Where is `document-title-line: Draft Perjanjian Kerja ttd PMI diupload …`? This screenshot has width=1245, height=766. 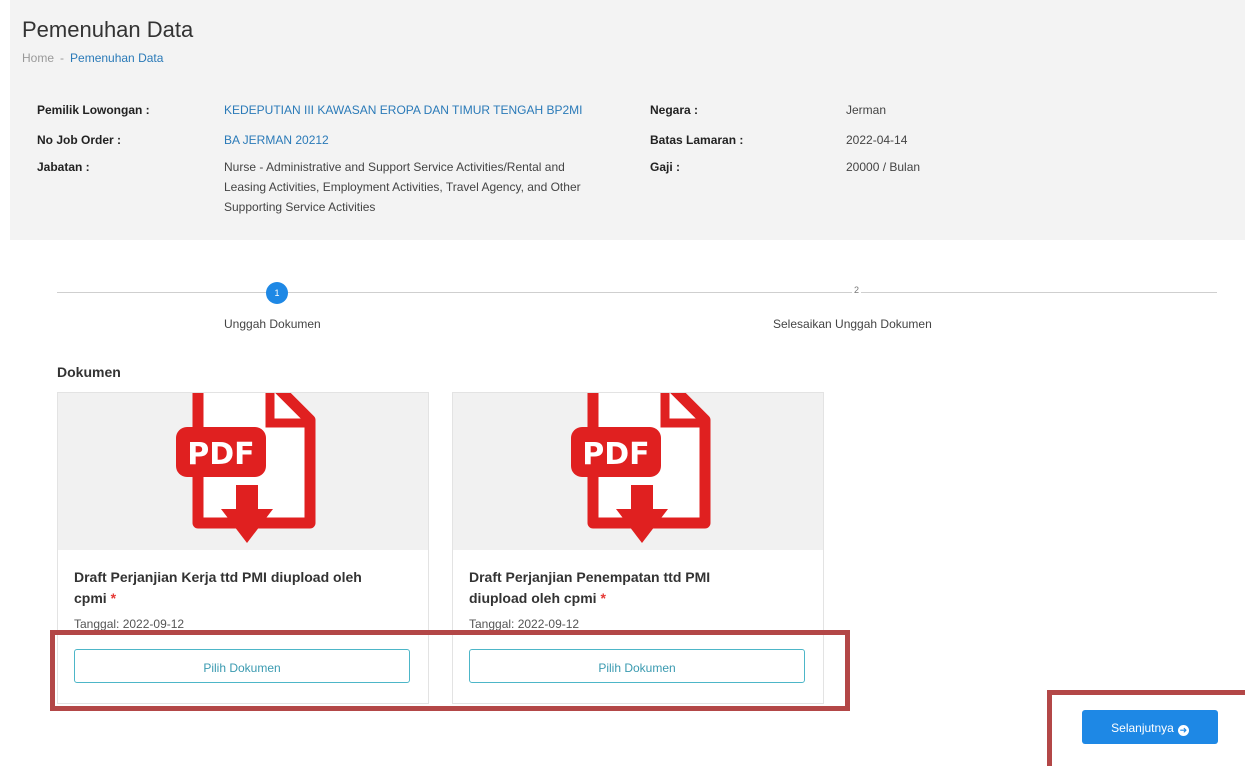 document-title-line: Draft Perjanjian Kerja ttd PMI diupload … is located at coordinates (218, 577).